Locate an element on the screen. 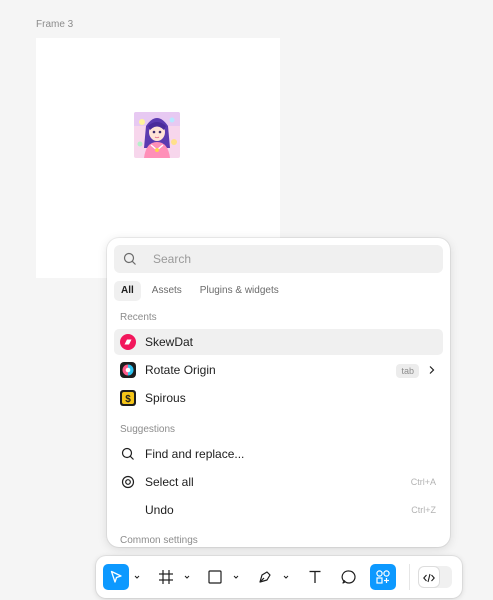 Image resolution: width=493 pixels, height=600 pixels. suggestion-label: Select all is located at coordinates (169, 482).